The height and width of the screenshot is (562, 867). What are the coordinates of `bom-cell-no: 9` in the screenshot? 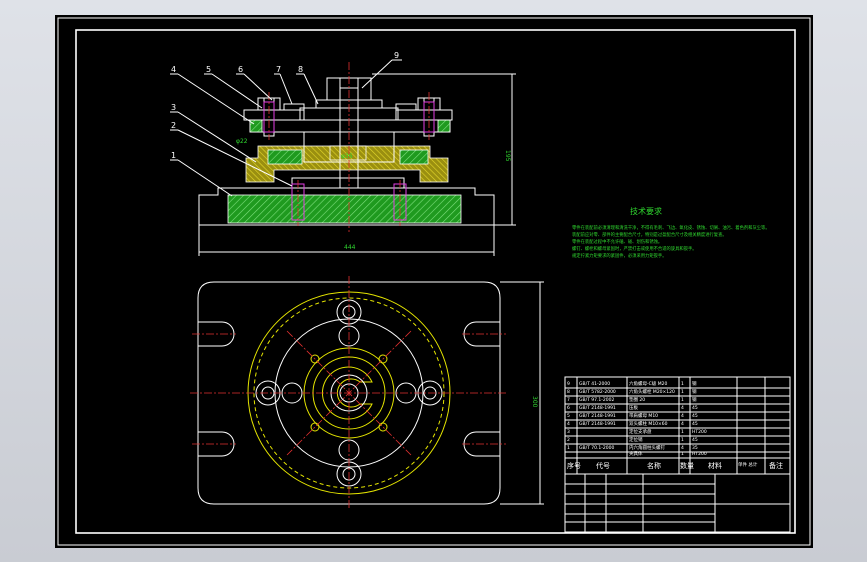 It's located at (568, 384).